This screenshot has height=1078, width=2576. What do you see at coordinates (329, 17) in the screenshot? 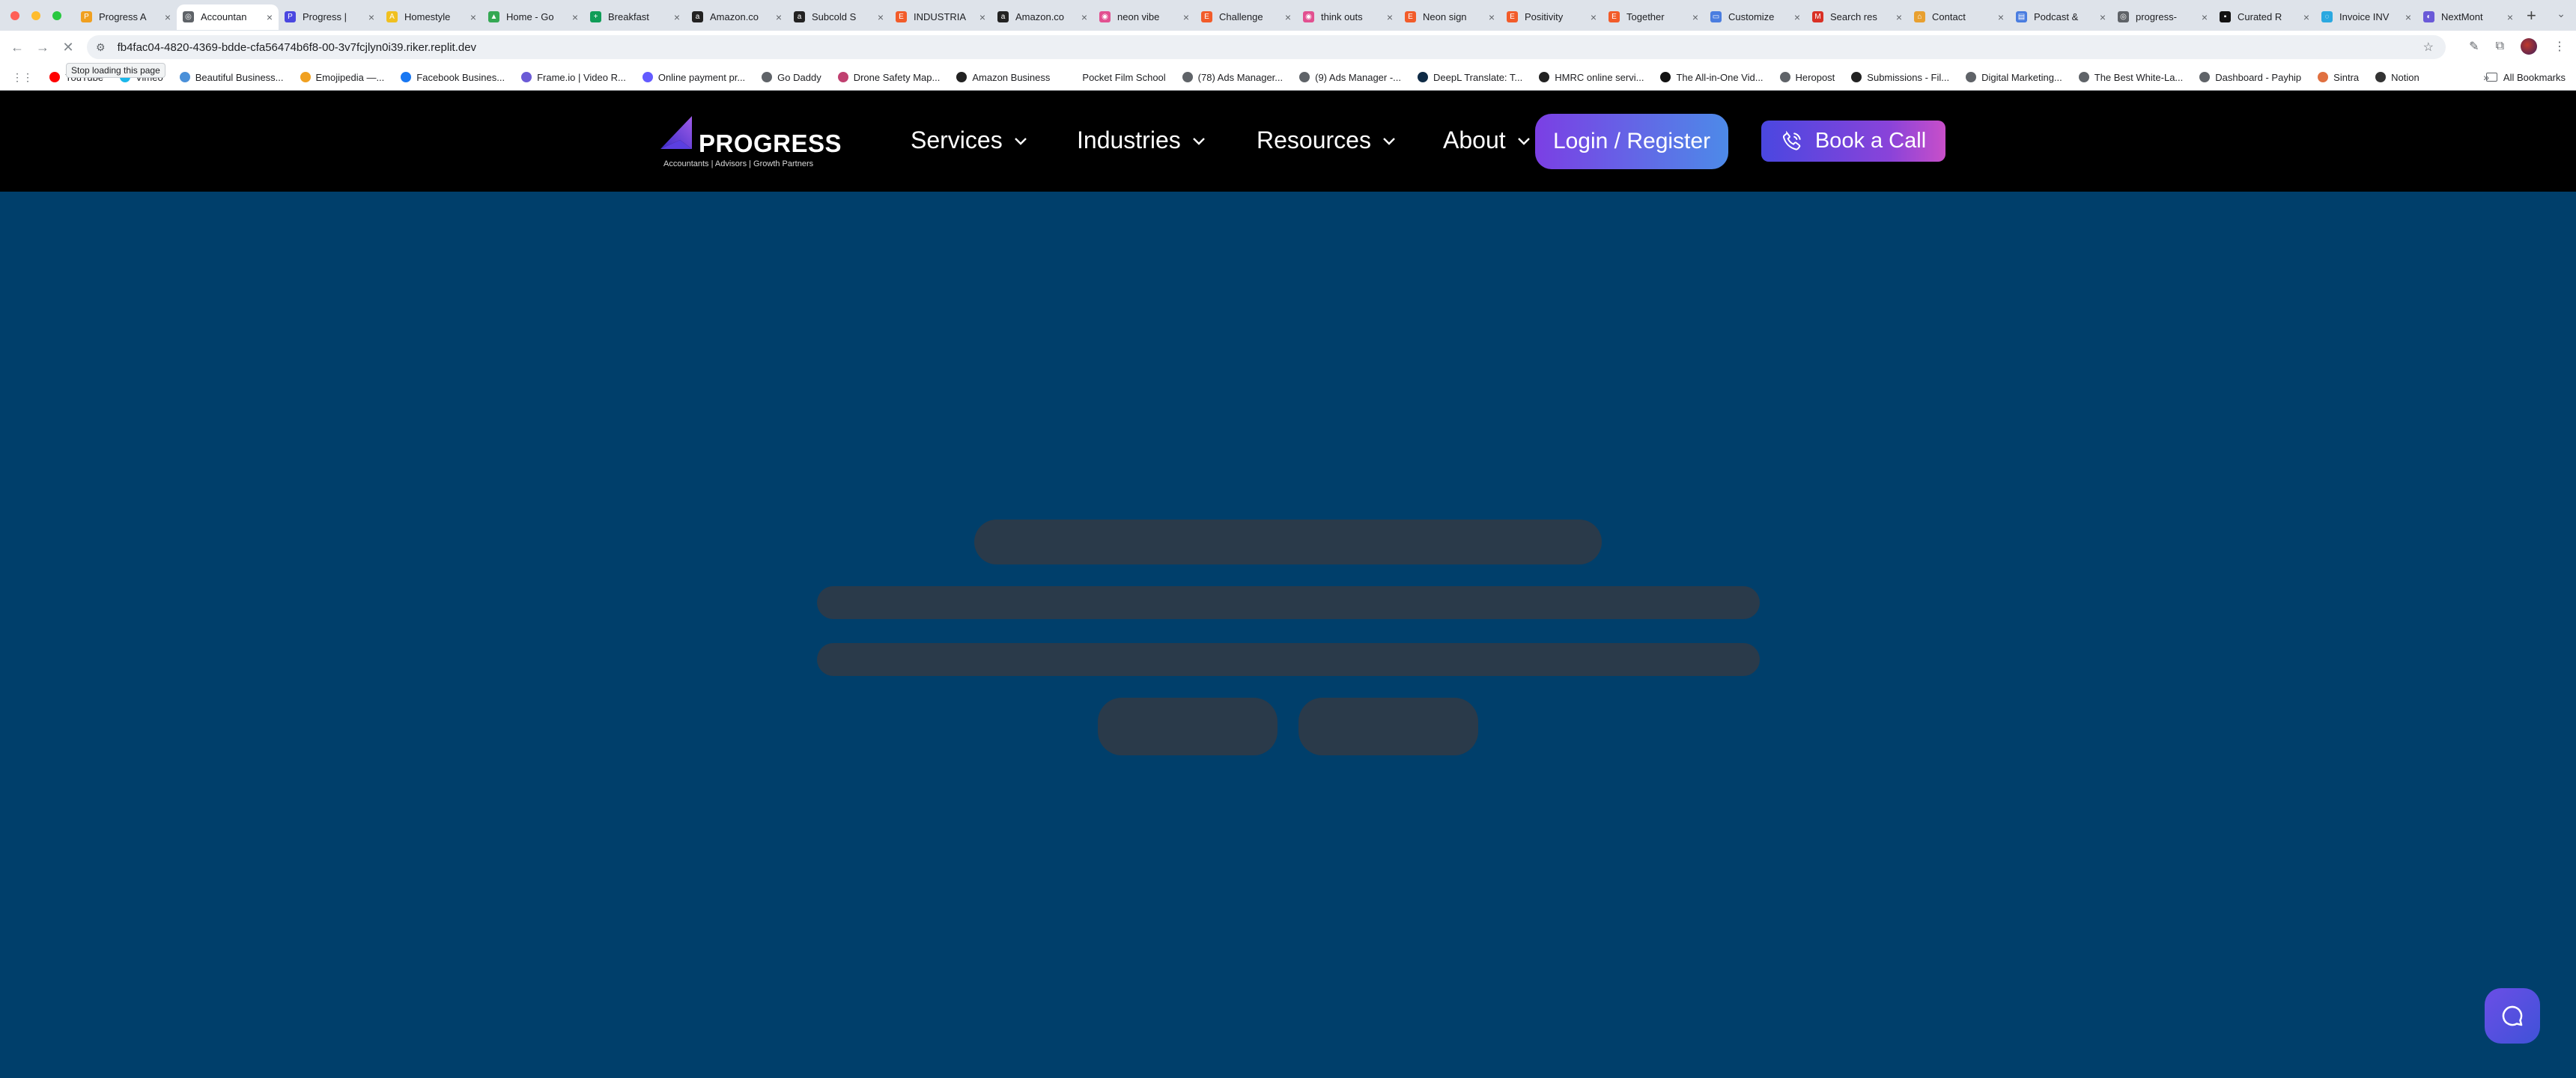
I see `browser-tab: P Progress | ×` at bounding box center [329, 17].